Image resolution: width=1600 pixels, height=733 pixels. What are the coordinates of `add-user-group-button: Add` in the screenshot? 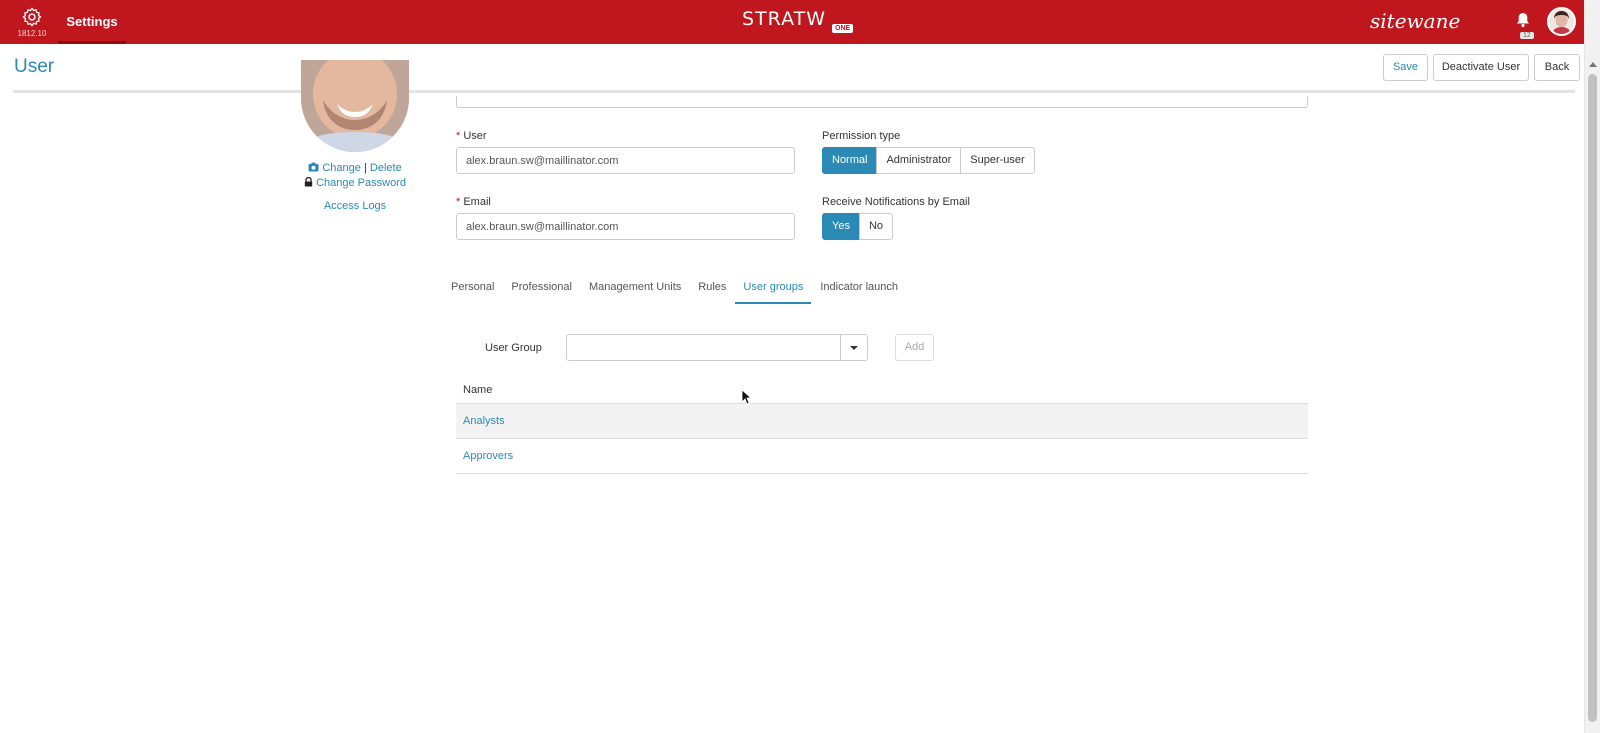 It's located at (914, 347).